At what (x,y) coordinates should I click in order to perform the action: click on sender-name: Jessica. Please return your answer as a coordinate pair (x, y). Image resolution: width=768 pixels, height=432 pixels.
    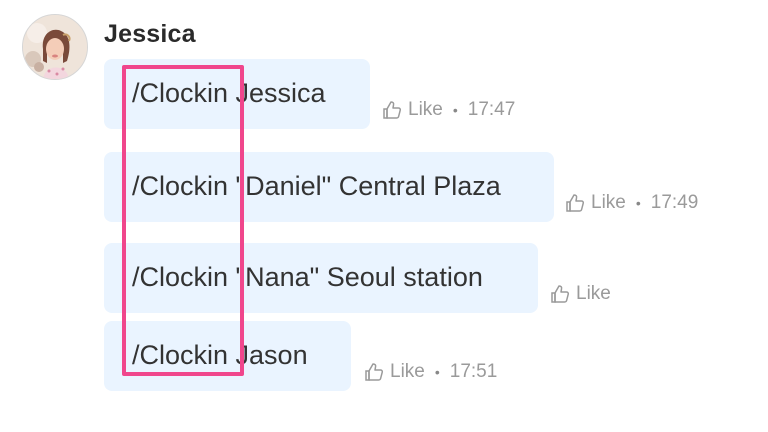
    Looking at the image, I should click on (150, 34).